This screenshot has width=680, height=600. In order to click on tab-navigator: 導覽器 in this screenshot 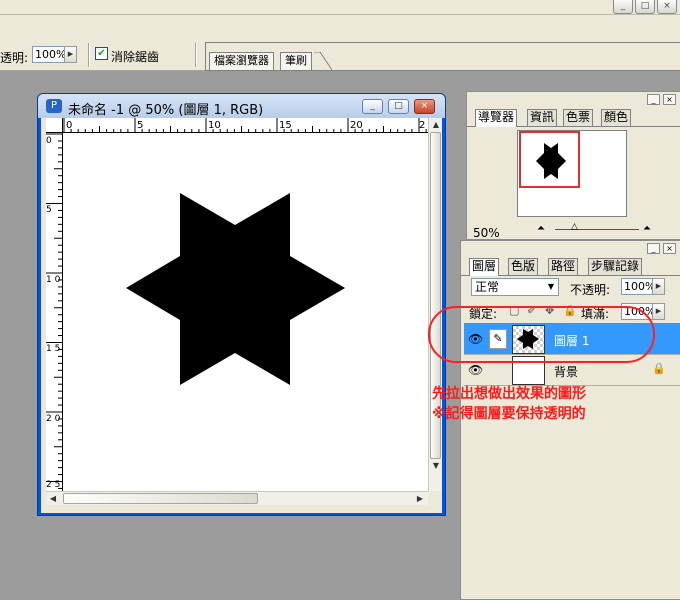, I will do `click(496, 118)`.